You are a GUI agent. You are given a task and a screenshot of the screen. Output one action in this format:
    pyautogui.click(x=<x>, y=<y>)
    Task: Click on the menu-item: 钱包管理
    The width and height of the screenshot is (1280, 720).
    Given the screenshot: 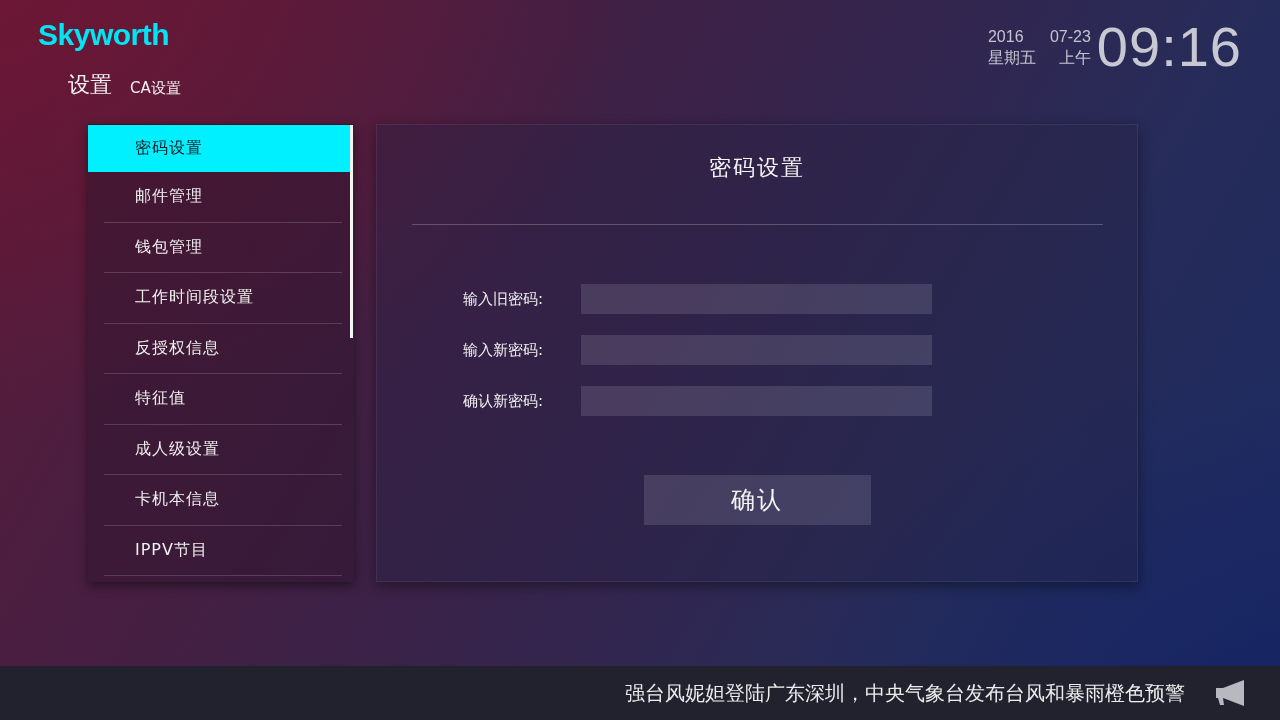 What is the action you would take?
    pyautogui.click(x=223, y=247)
    